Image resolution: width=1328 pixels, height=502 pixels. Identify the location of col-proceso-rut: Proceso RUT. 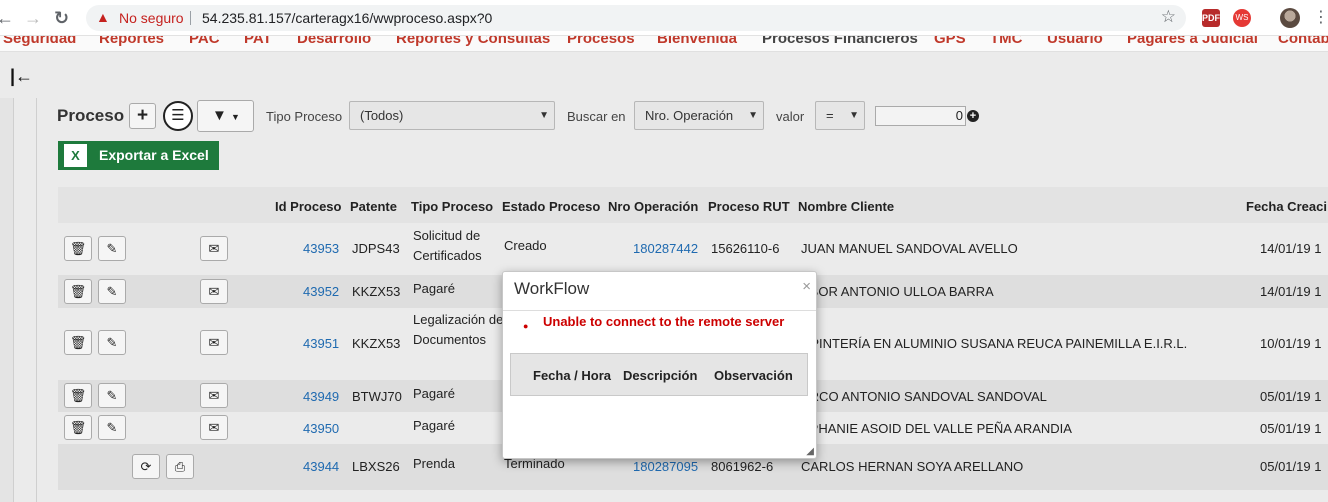
(749, 206).